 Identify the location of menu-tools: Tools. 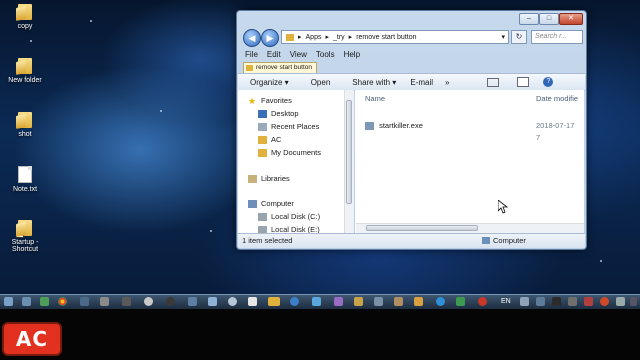
(325, 55).